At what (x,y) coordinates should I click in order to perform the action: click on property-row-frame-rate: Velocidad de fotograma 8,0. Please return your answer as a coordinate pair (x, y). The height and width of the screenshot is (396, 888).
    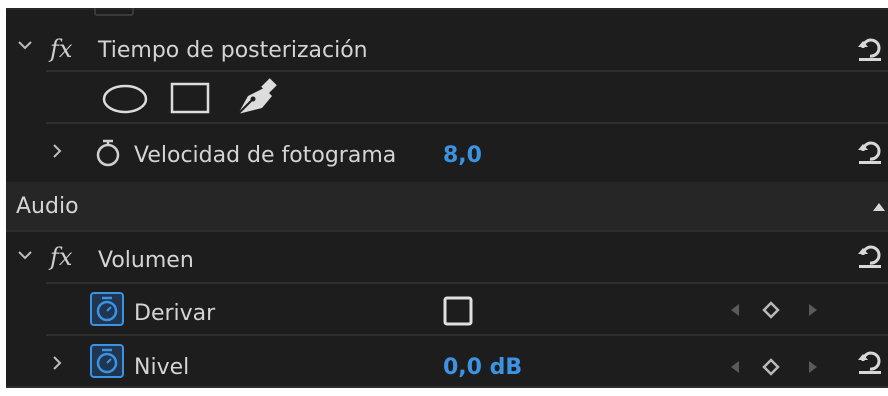
    Looking at the image, I should click on (447, 155).